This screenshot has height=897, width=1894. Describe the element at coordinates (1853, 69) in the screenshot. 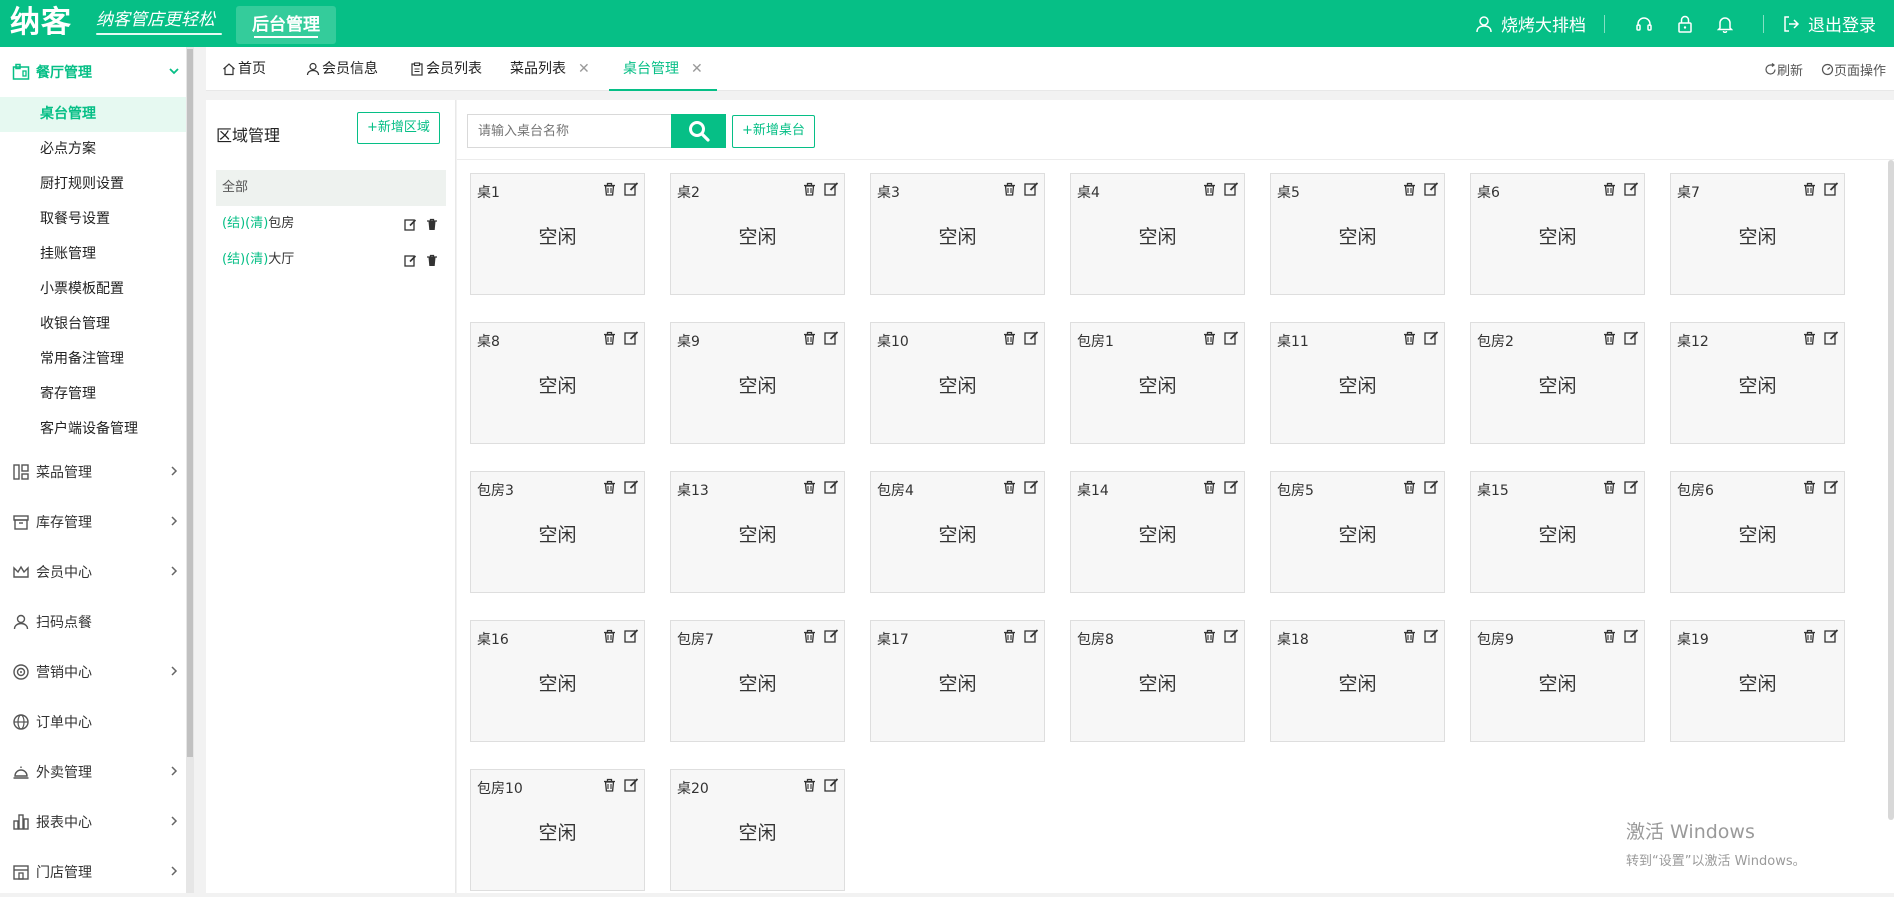

I see `page-operations-button: 页面操作` at that location.